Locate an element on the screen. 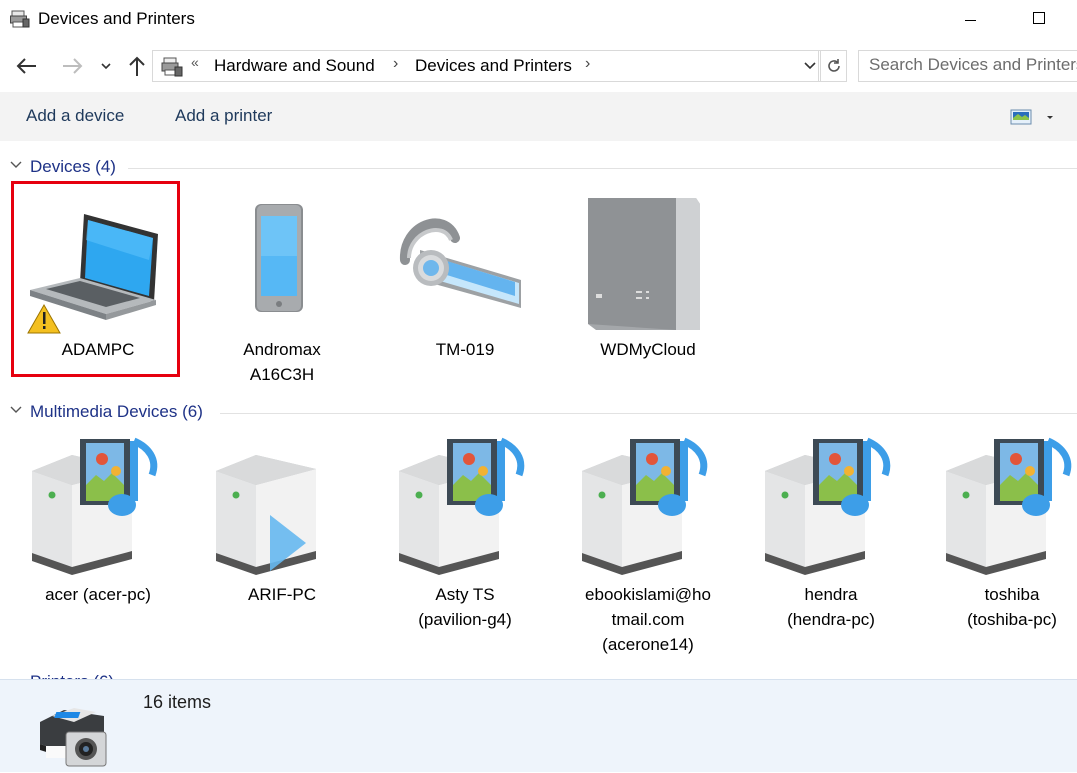  recent-locations-chevron-icon is located at coordinates (106, 66).